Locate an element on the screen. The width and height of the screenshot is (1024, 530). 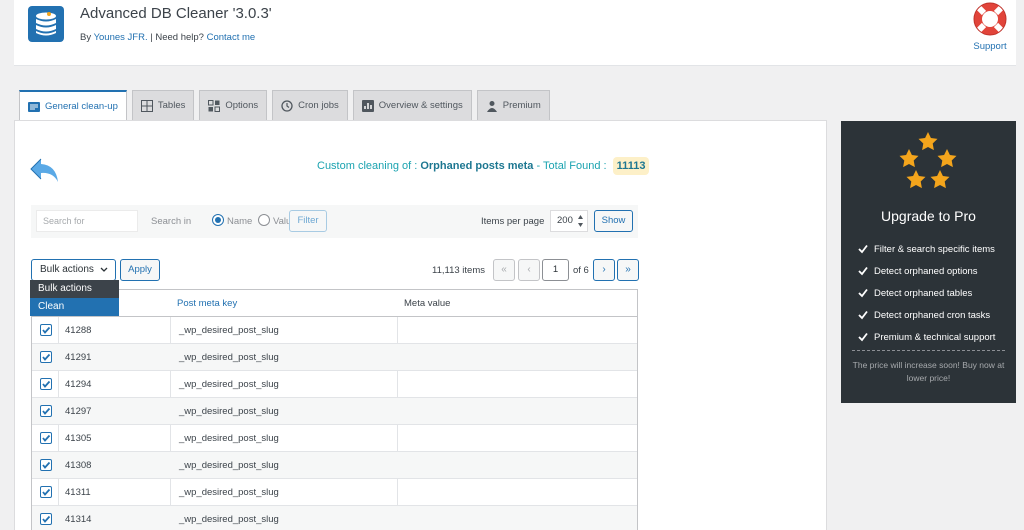
support-link: Support is located at coordinates (990, 26).